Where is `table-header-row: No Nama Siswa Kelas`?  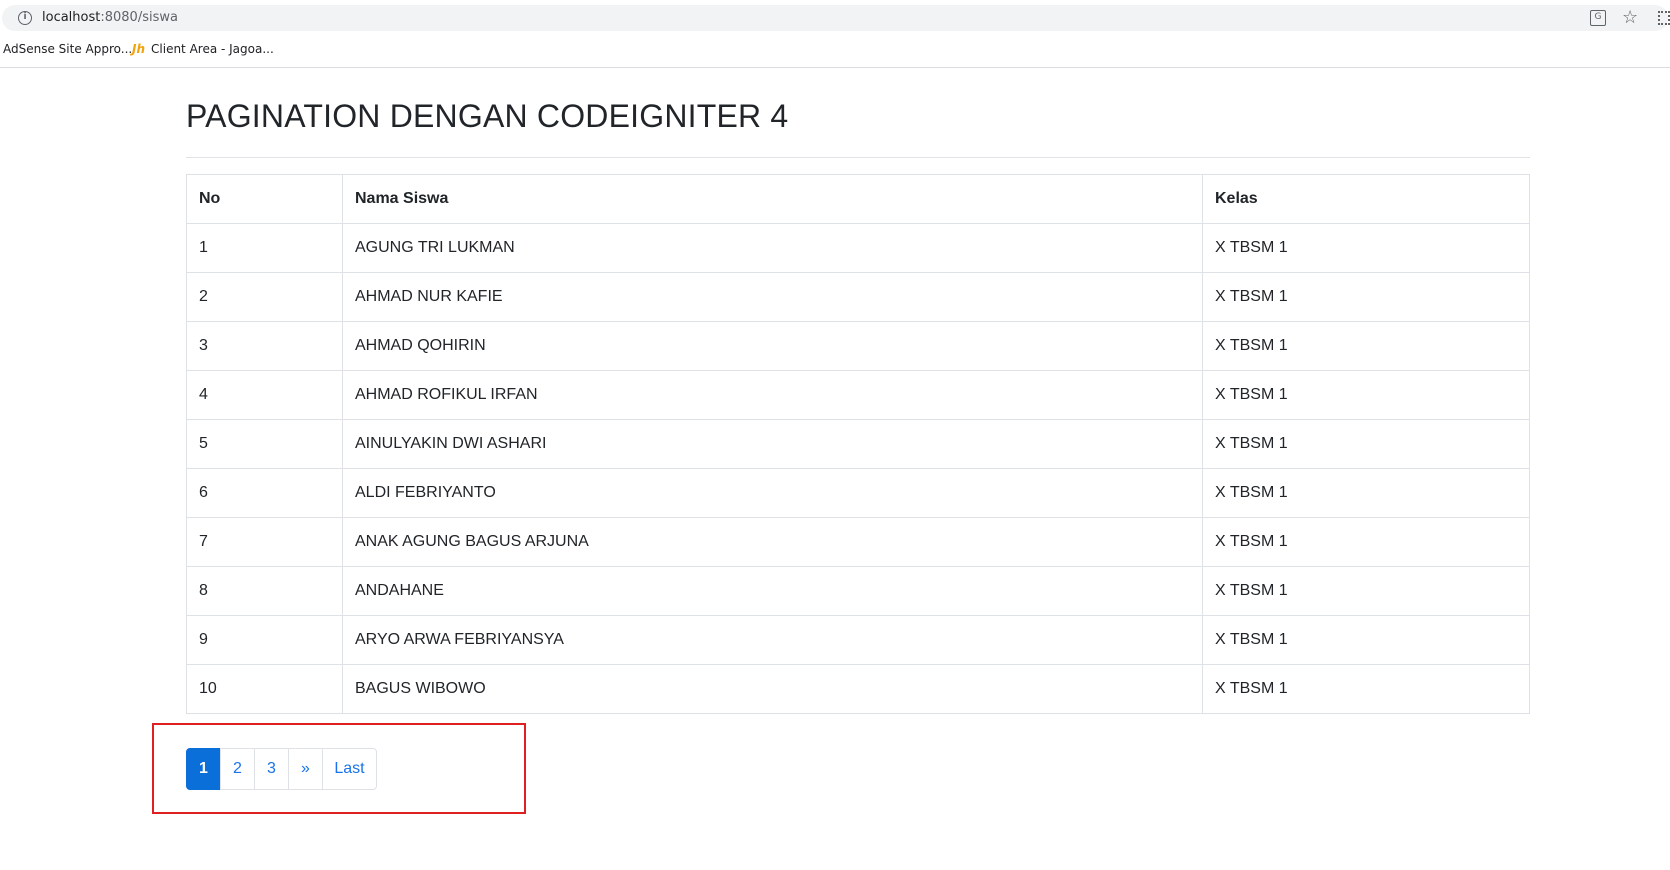
table-header-row: No Nama Siswa Kelas is located at coordinates (858, 199).